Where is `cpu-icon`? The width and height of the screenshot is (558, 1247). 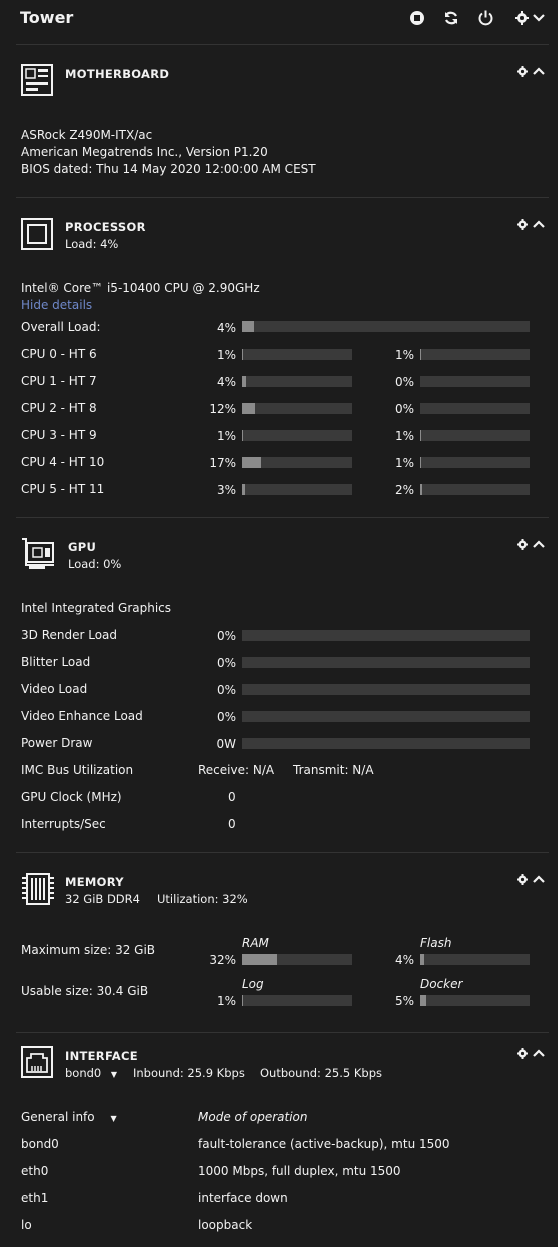
cpu-icon is located at coordinates (37, 234).